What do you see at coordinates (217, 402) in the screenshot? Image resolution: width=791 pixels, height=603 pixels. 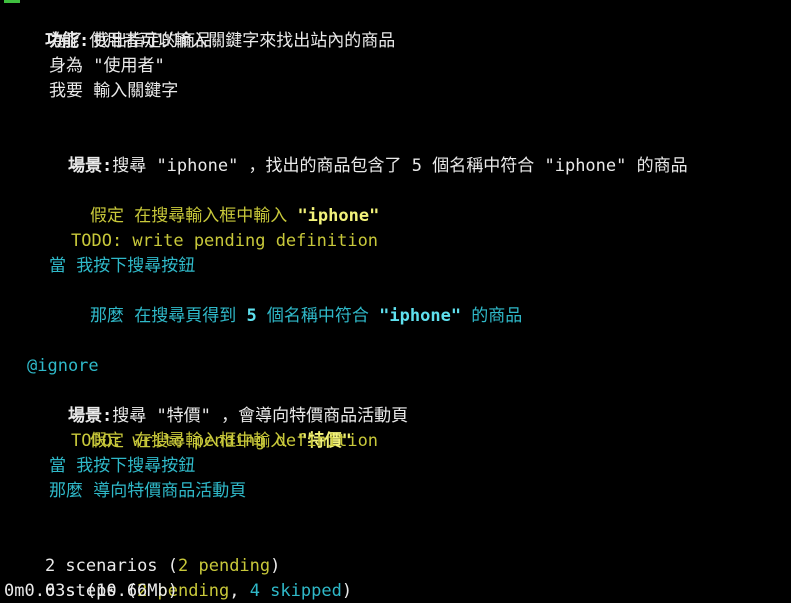 I see `scenario-2-line: 場景:搜尋 "特價" ，會導向特價商品活動頁` at bounding box center [217, 402].